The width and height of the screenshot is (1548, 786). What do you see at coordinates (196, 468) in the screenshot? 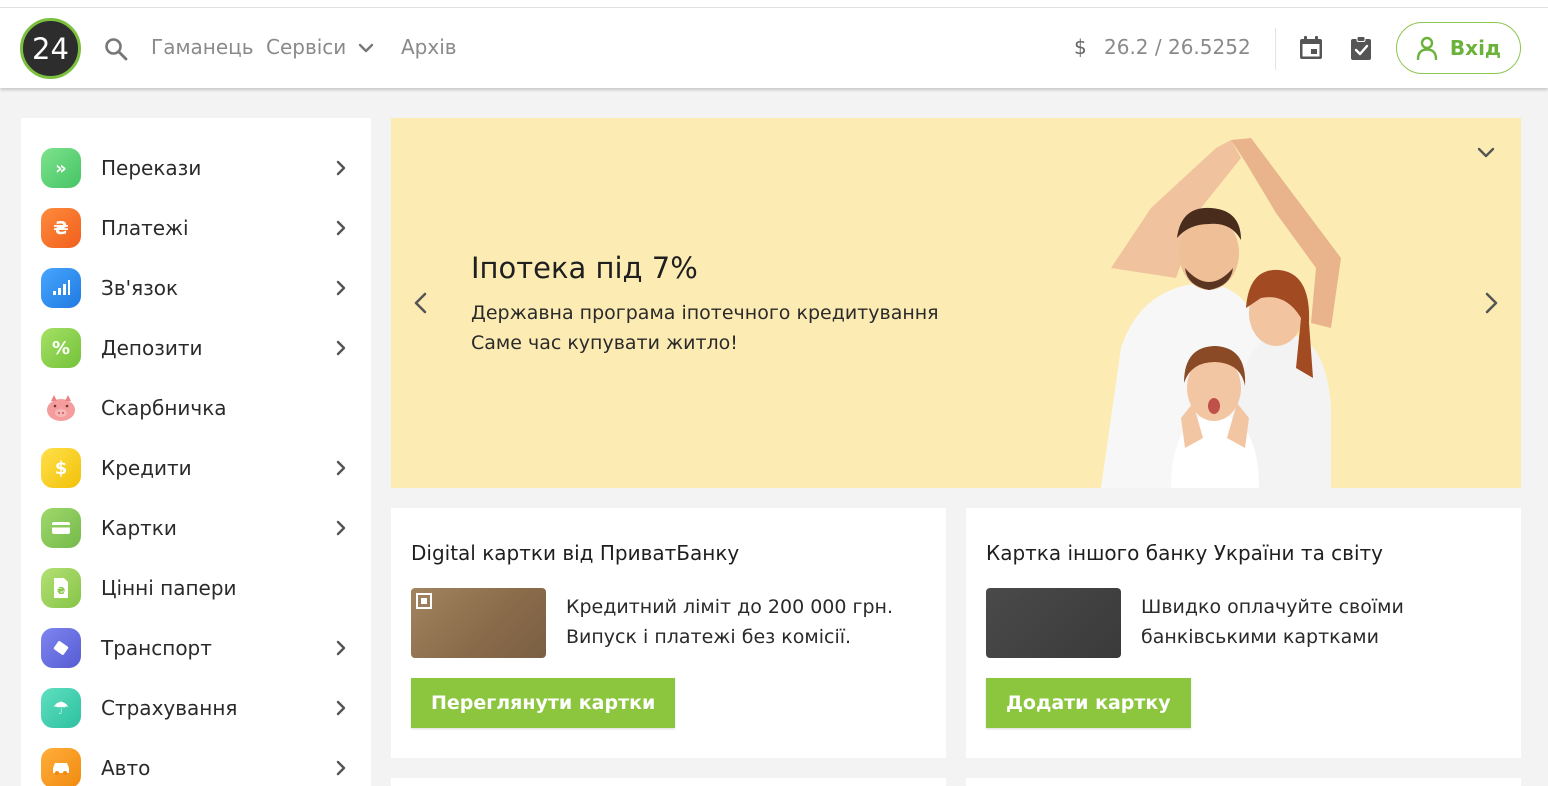
I see `sidebar-item-credits: $ Кредити` at bounding box center [196, 468].